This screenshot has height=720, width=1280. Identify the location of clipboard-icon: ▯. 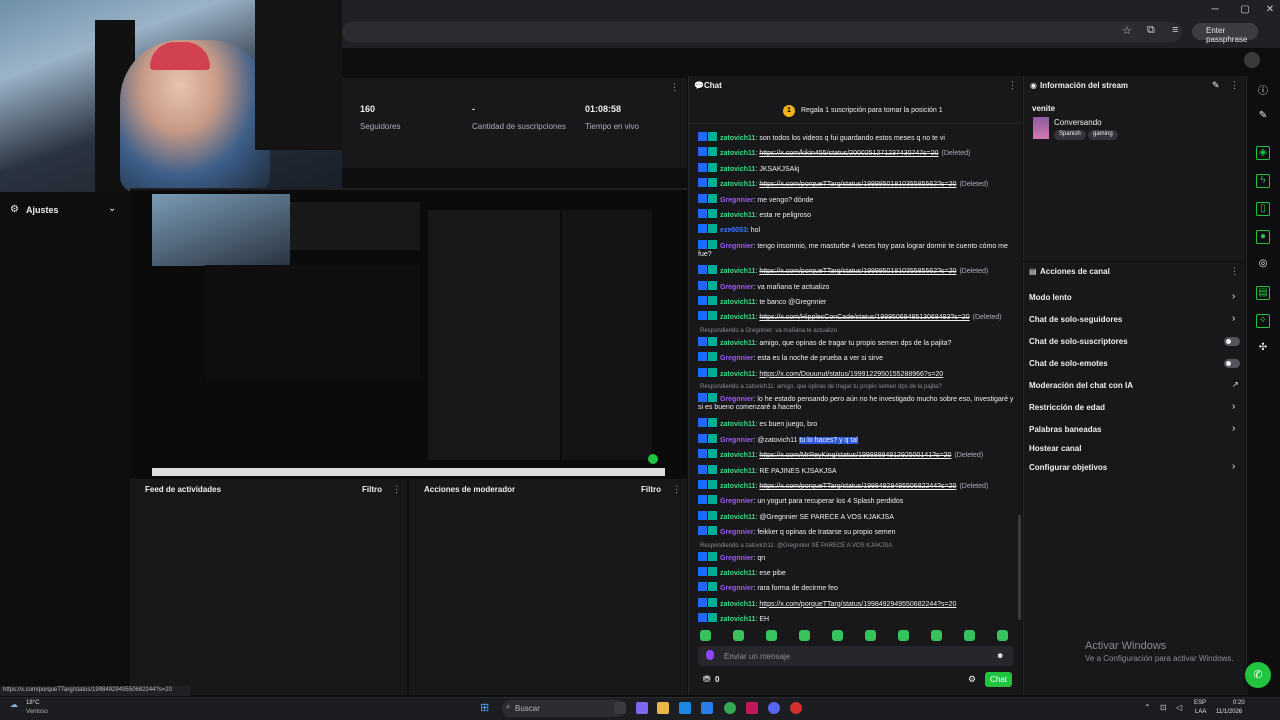
(1263, 209).